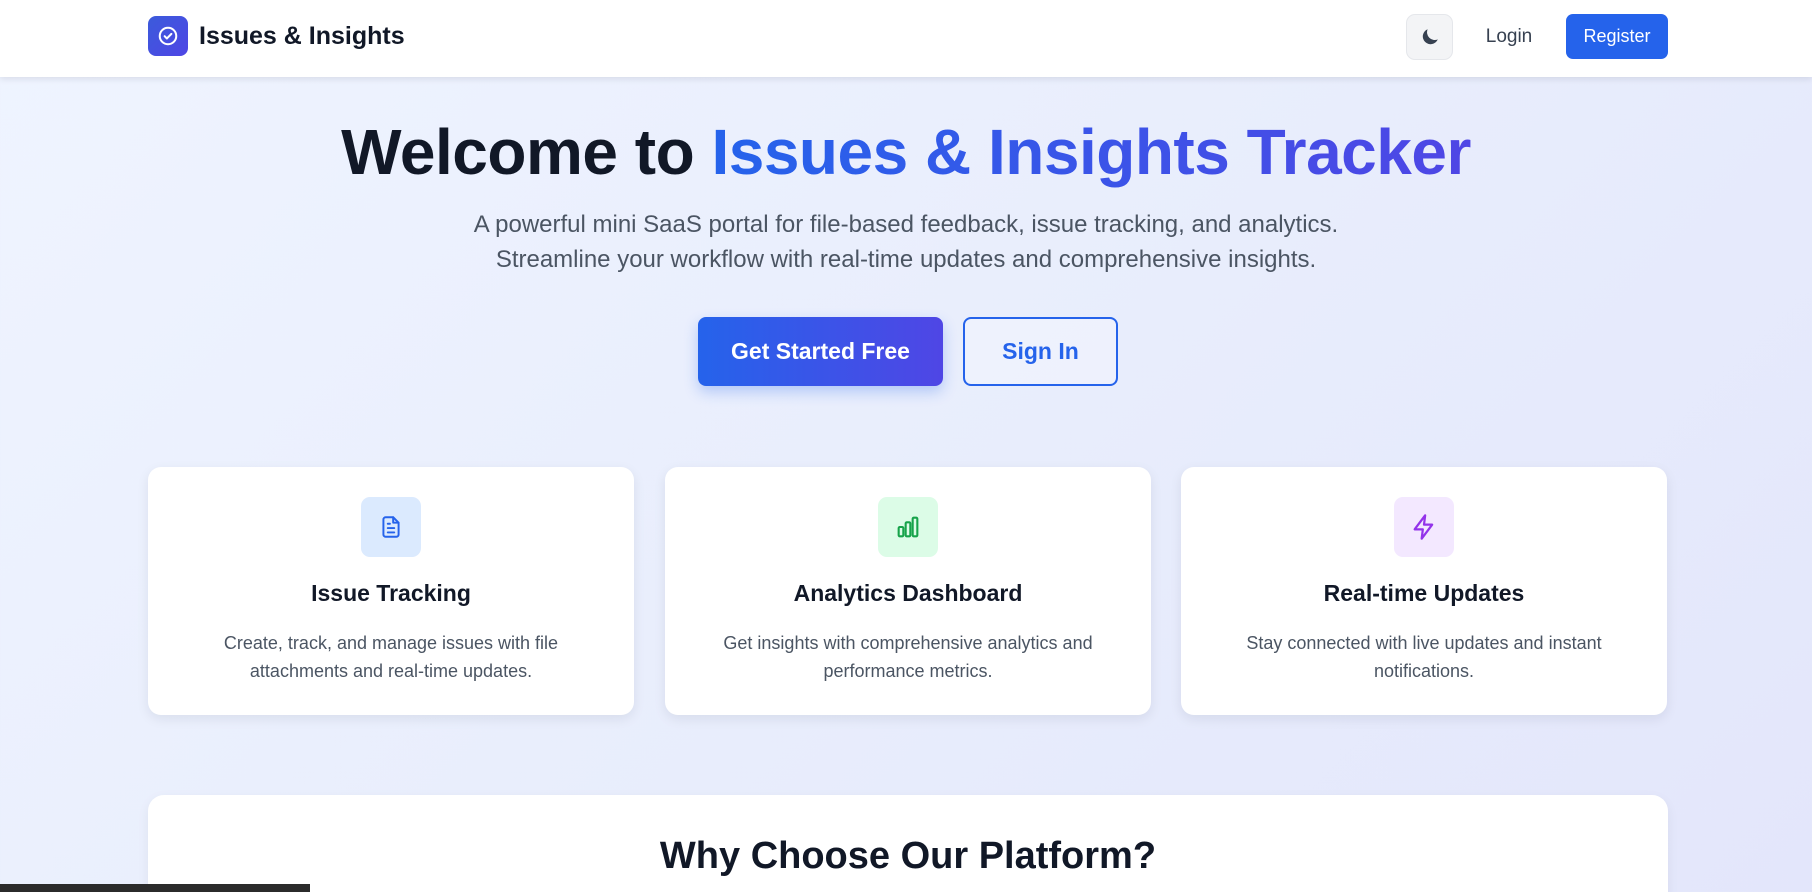 The height and width of the screenshot is (892, 1812). What do you see at coordinates (1091, 152) in the screenshot?
I see `hero-title-accent: Issues & Insights Tracker` at bounding box center [1091, 152].